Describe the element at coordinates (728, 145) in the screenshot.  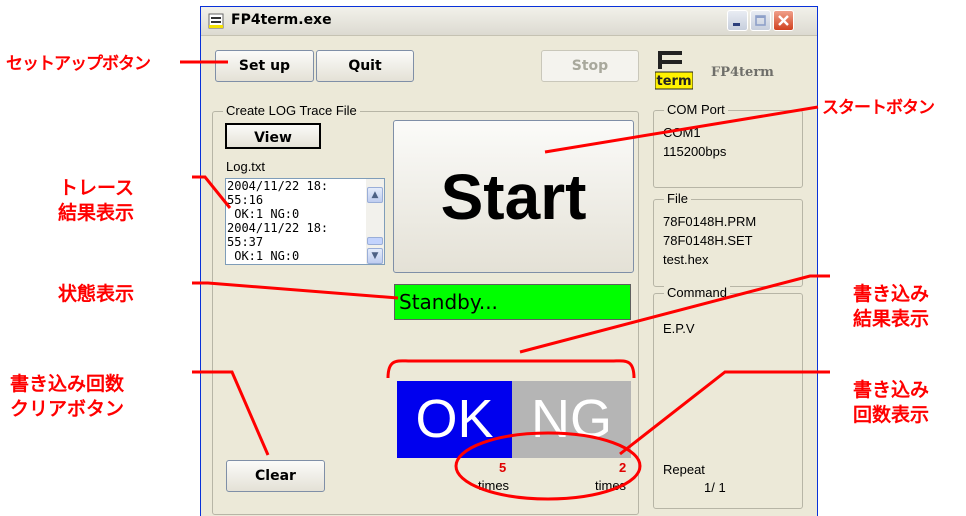
I see `com-port-group: COM Port COM1 115200bps` at that location.